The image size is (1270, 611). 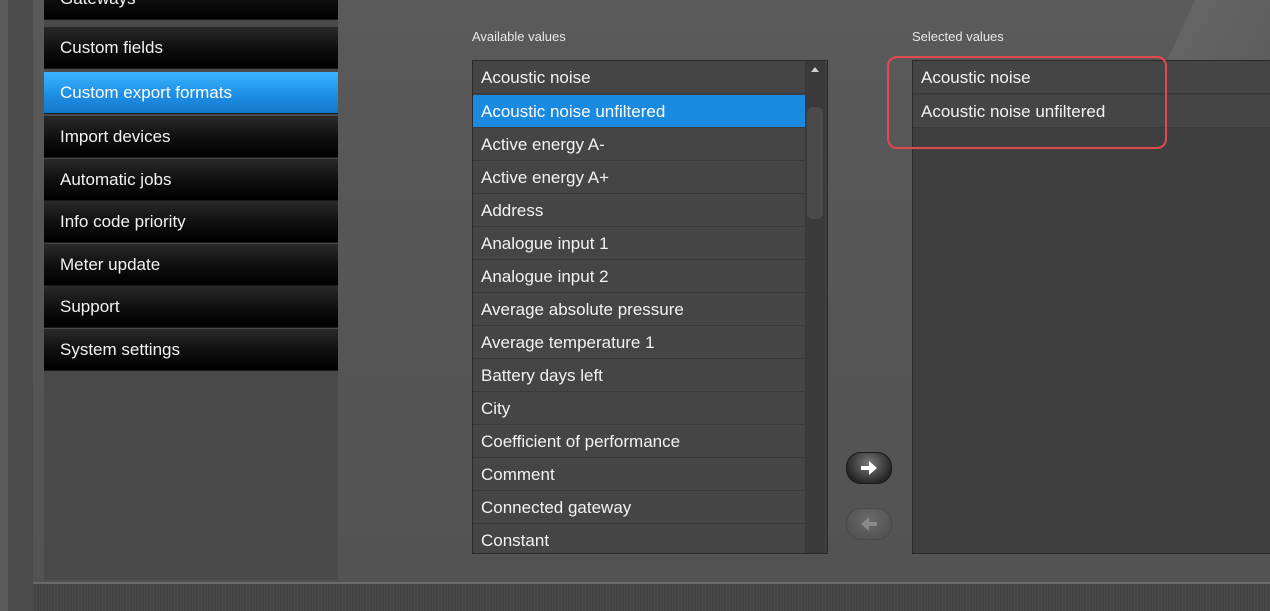 I want to click on list-item: Acoustic noise unfiltered, so click(x=639, y=111).